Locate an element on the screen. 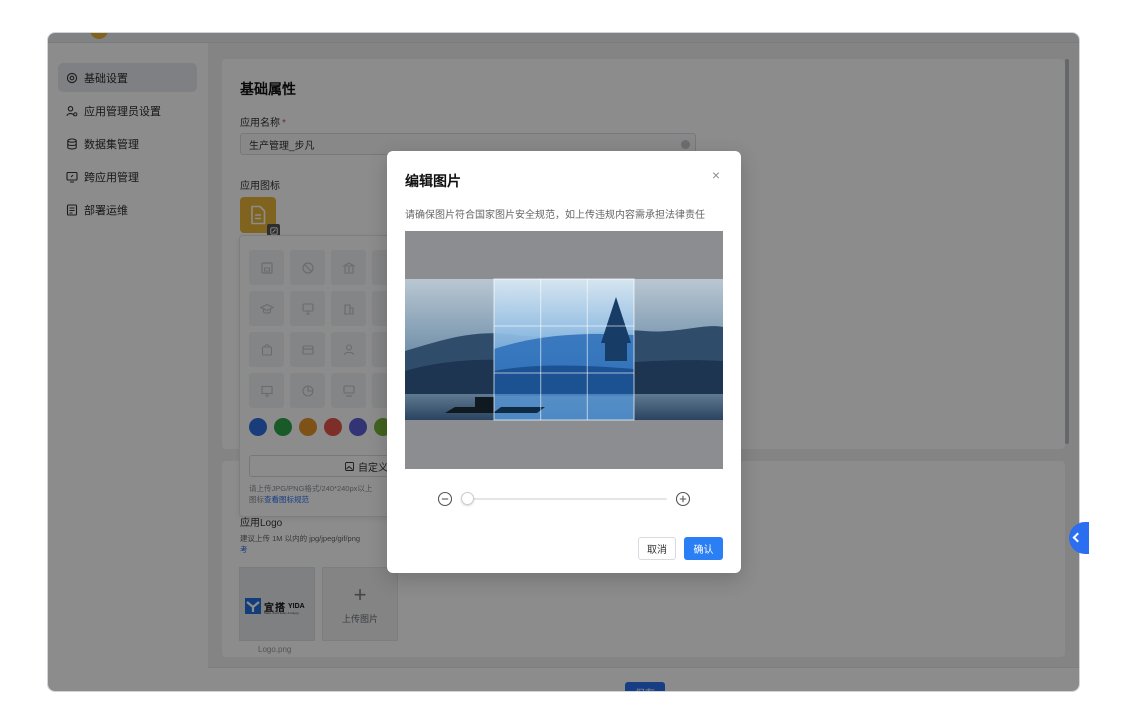 Image resolution: width=1125 pixels, height=726 pixels. image-crop-area is located at coordinates (564, 350).